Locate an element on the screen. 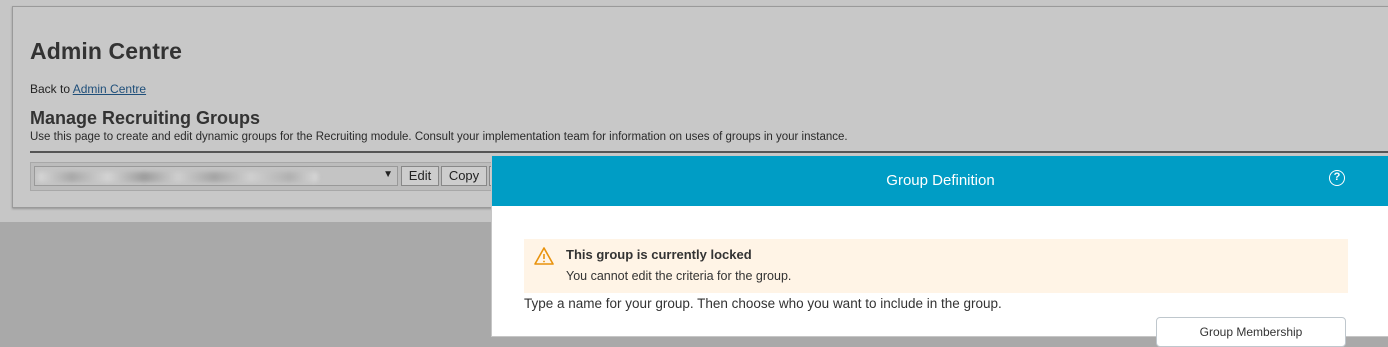  dropdown-caret-icon: ▼ is located at coordinates (388, 174).